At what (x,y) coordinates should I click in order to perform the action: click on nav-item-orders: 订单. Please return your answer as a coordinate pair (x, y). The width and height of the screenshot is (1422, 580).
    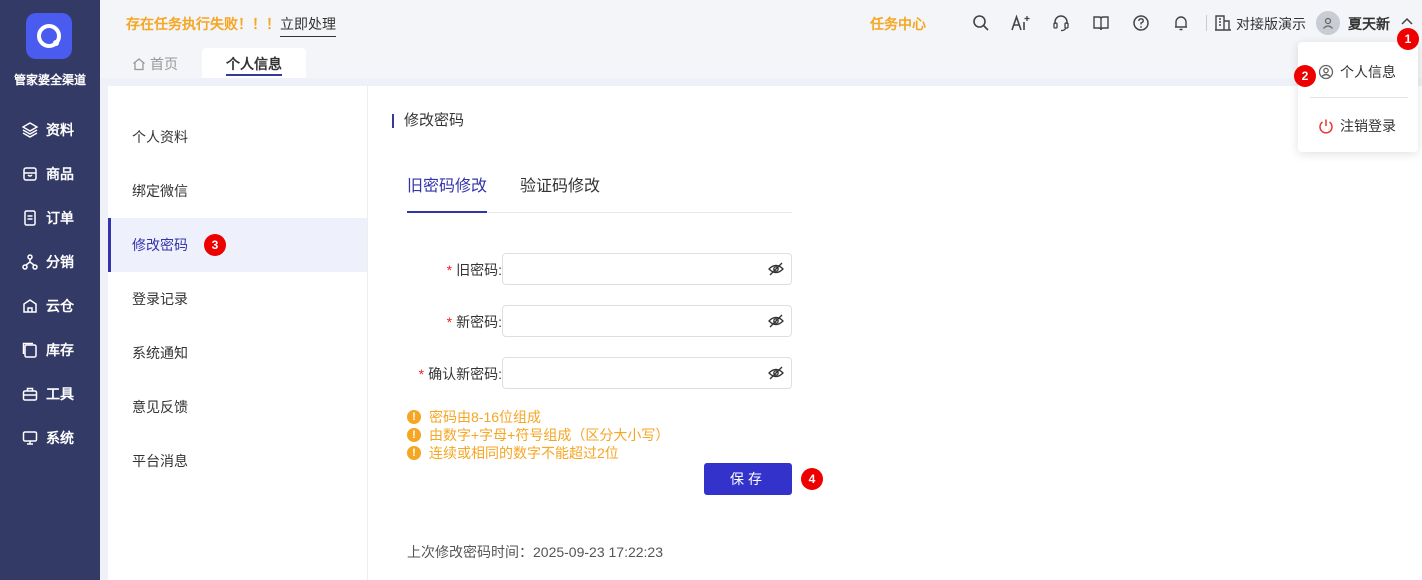
    Looking at the image, I should click on (50, 218).